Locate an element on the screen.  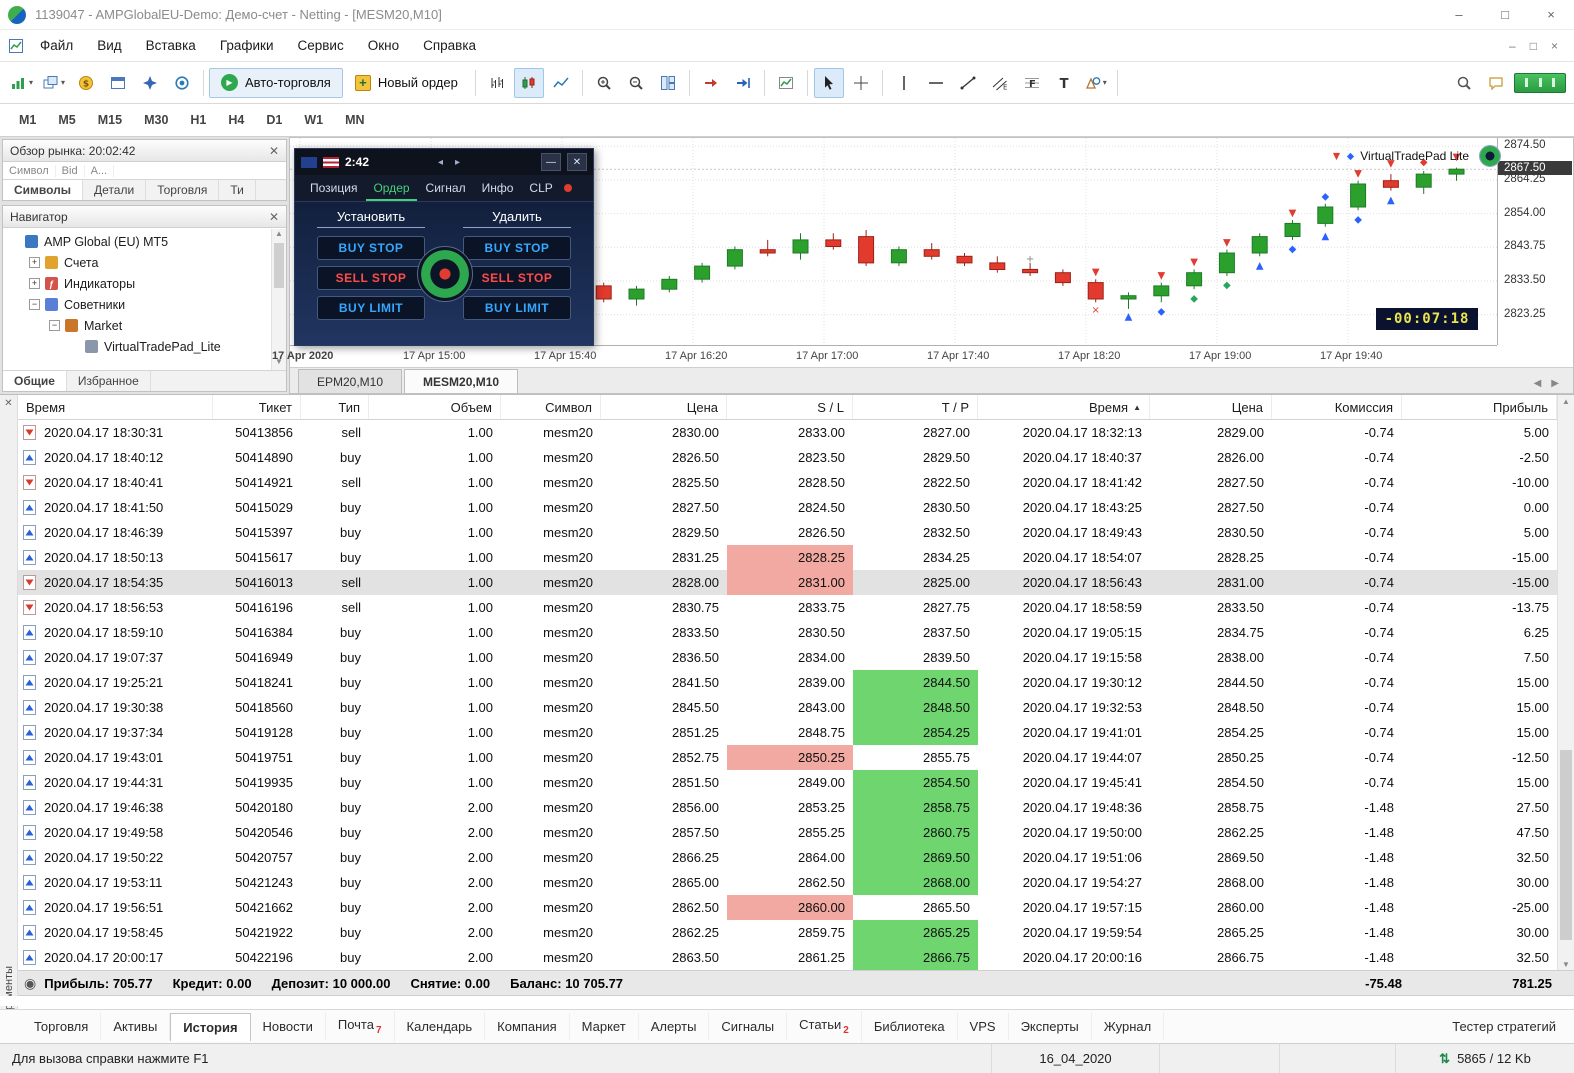
zoom-out-button is located at coordinates (636, 83).